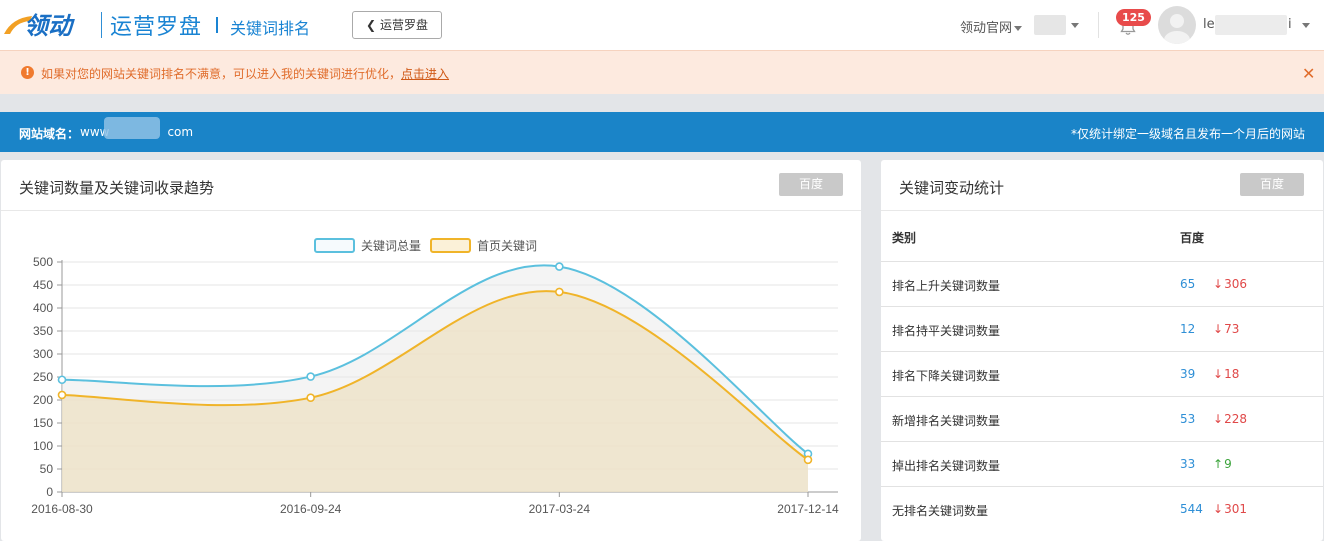 Image resolution: width=1324 pixels, height=541 pixels. Describe the element at coordinates (662, 72) in the screenshot. I see `notice-banner: ! 如果对您的网站关键词排名不满意，可以进入我的关键词进行优化，点击进入 ✕` at that location.